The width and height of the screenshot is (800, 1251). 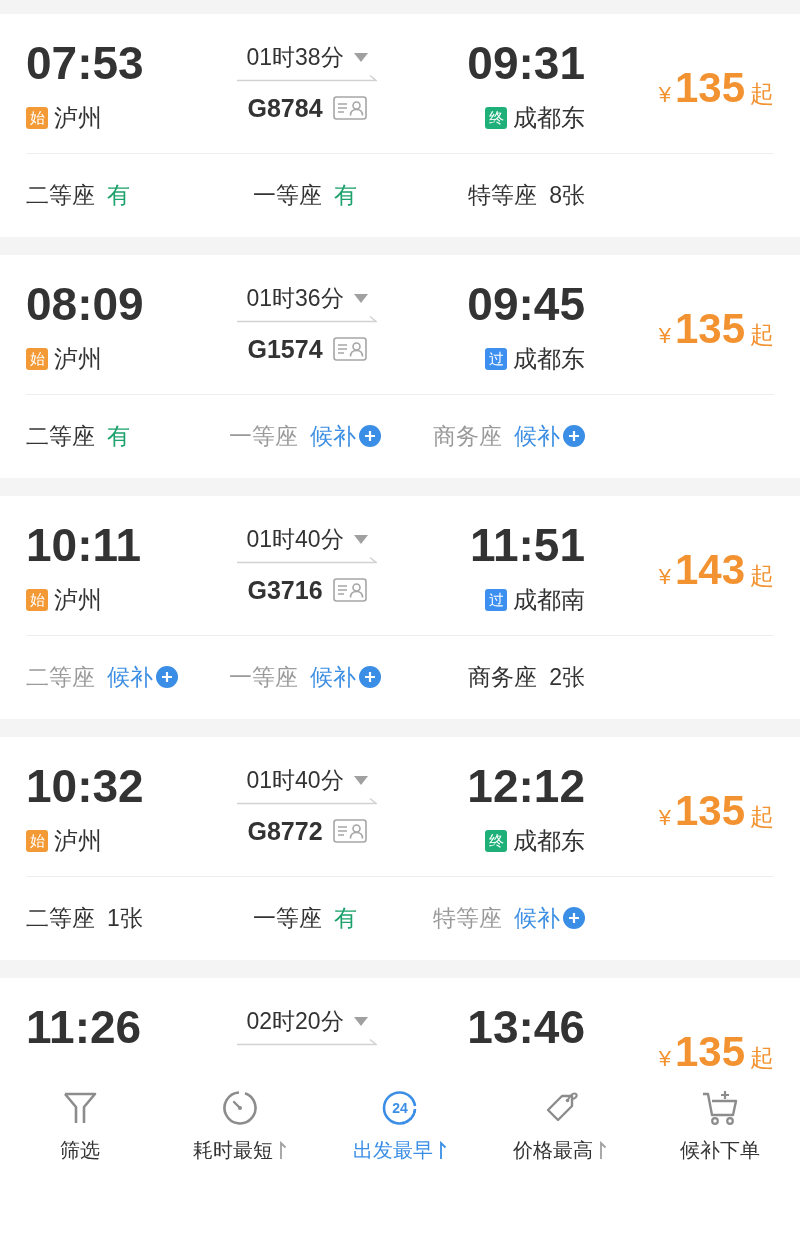 I want to click on arrival-time: 09:31, so click(x=526, y=63).